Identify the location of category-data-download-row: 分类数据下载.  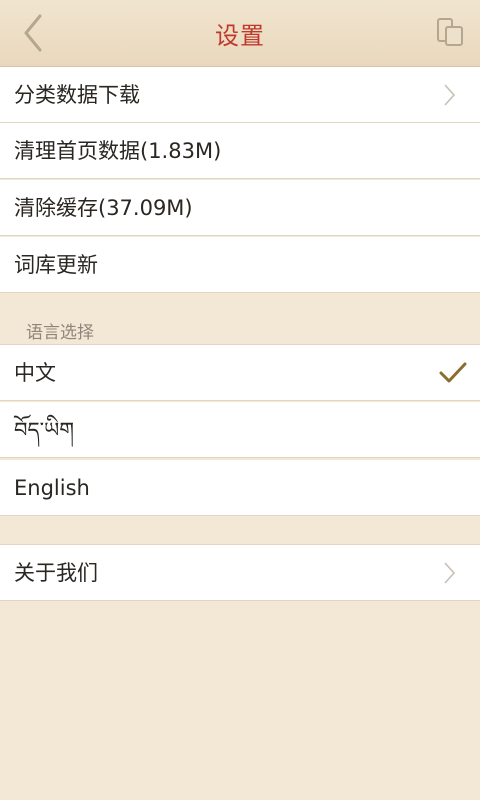
(240, 95).